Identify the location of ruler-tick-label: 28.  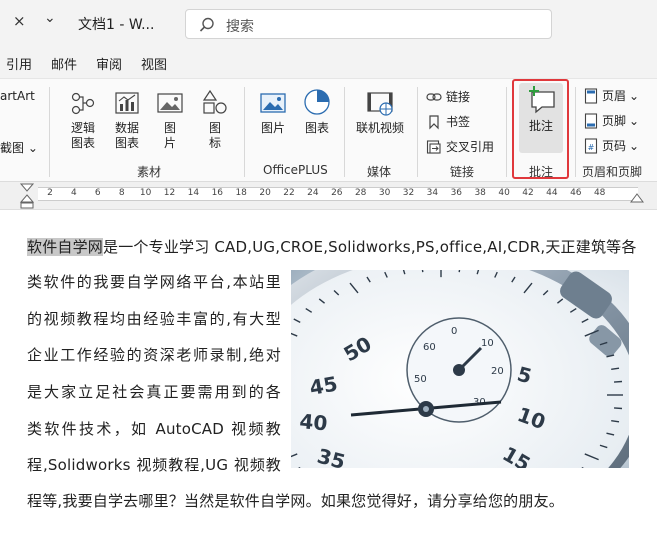
(360, 193).